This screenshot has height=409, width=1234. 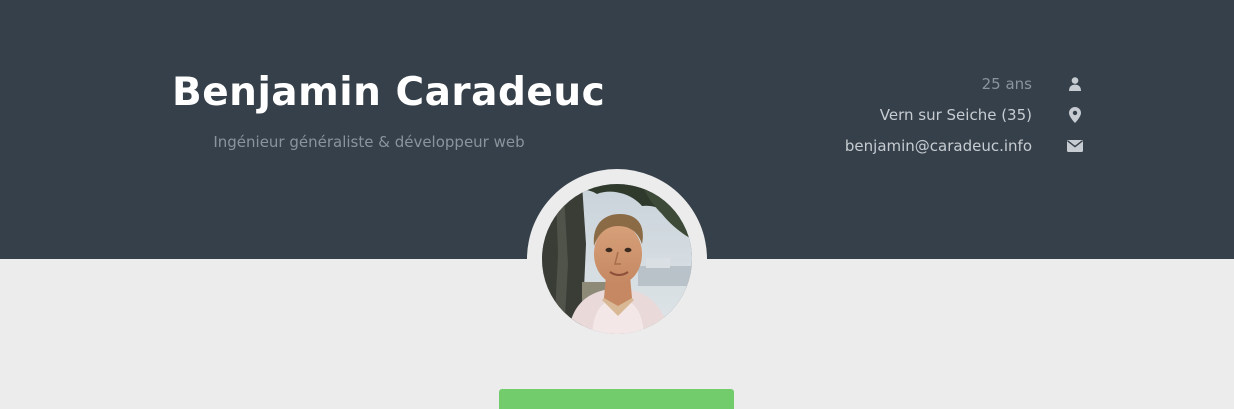 I want to click on envelope-icon, so click(x=1075, y=145).